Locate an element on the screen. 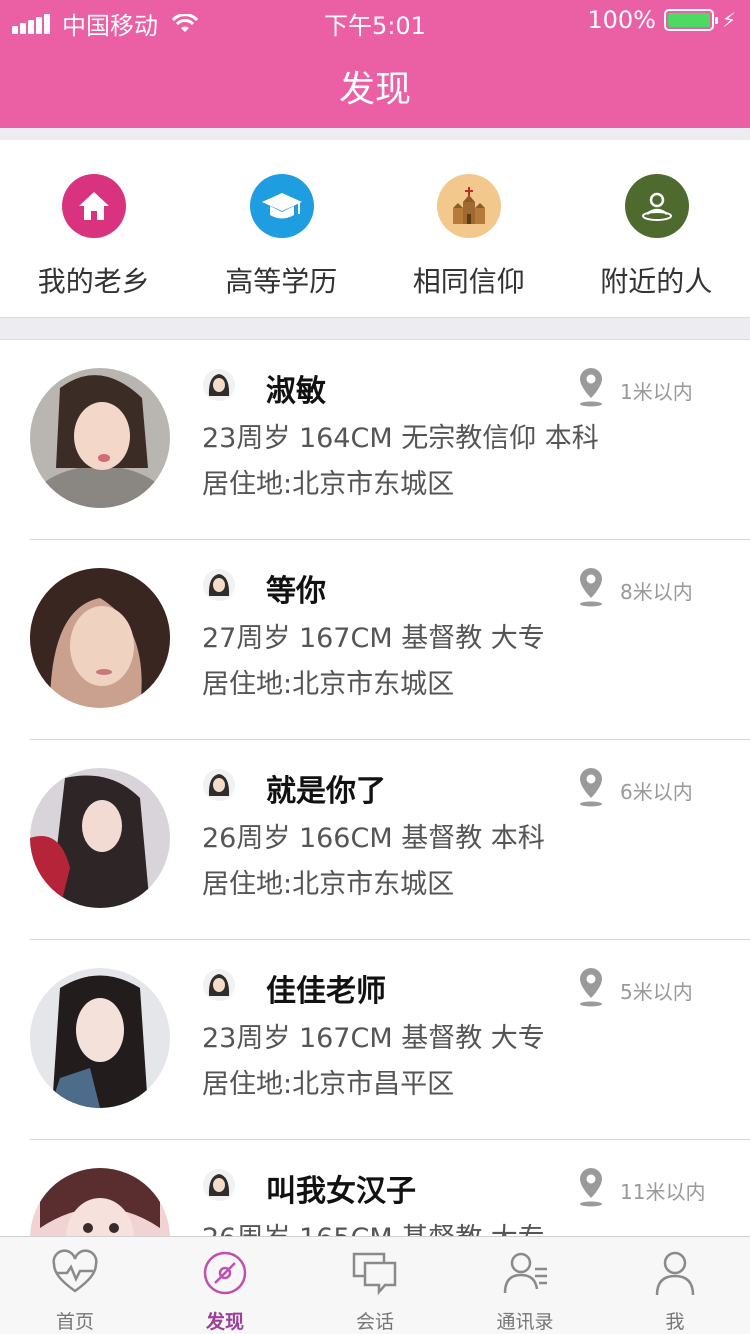 Image resolution: width=750 pixels, height=1334 pixels. list-item: 就是你了 6米以内 26周岁 166CM 基督教 本科 居住地:北京市东城区 is located at coordinates (375, 840).